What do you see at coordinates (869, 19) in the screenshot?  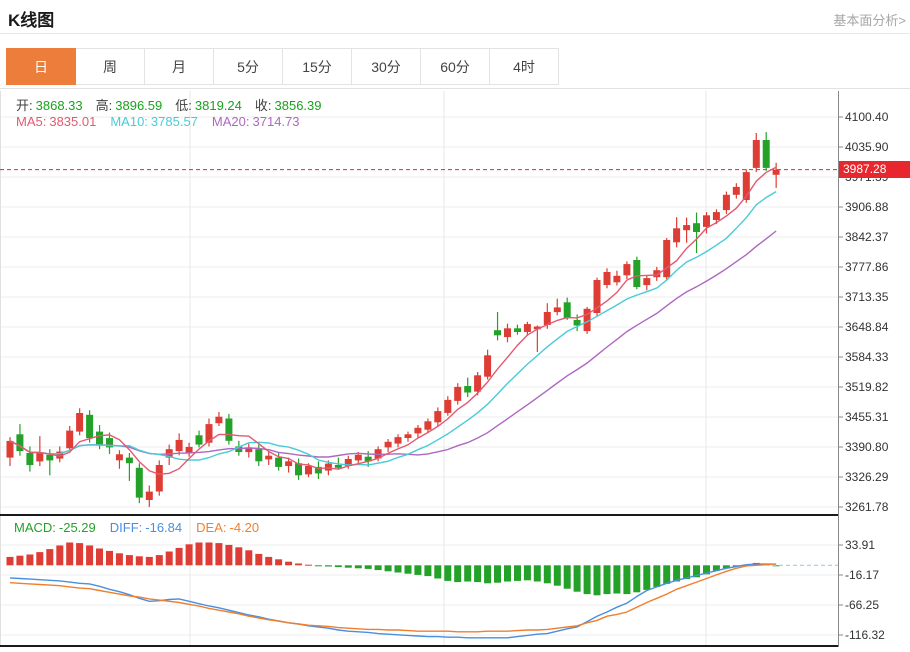 I see `fundamental-analysis-link: 基本面分析>` at bounding box center [869, 19].